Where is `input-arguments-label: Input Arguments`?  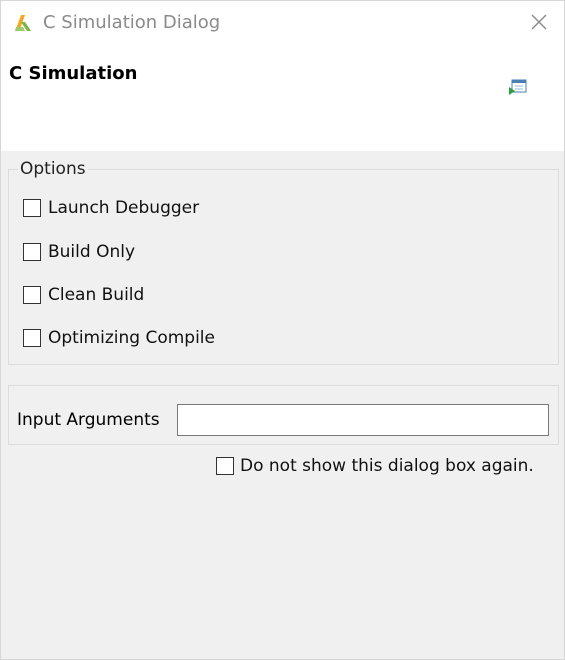
input-arguments-label: Input Arguments is located at coordinates (88, 420).